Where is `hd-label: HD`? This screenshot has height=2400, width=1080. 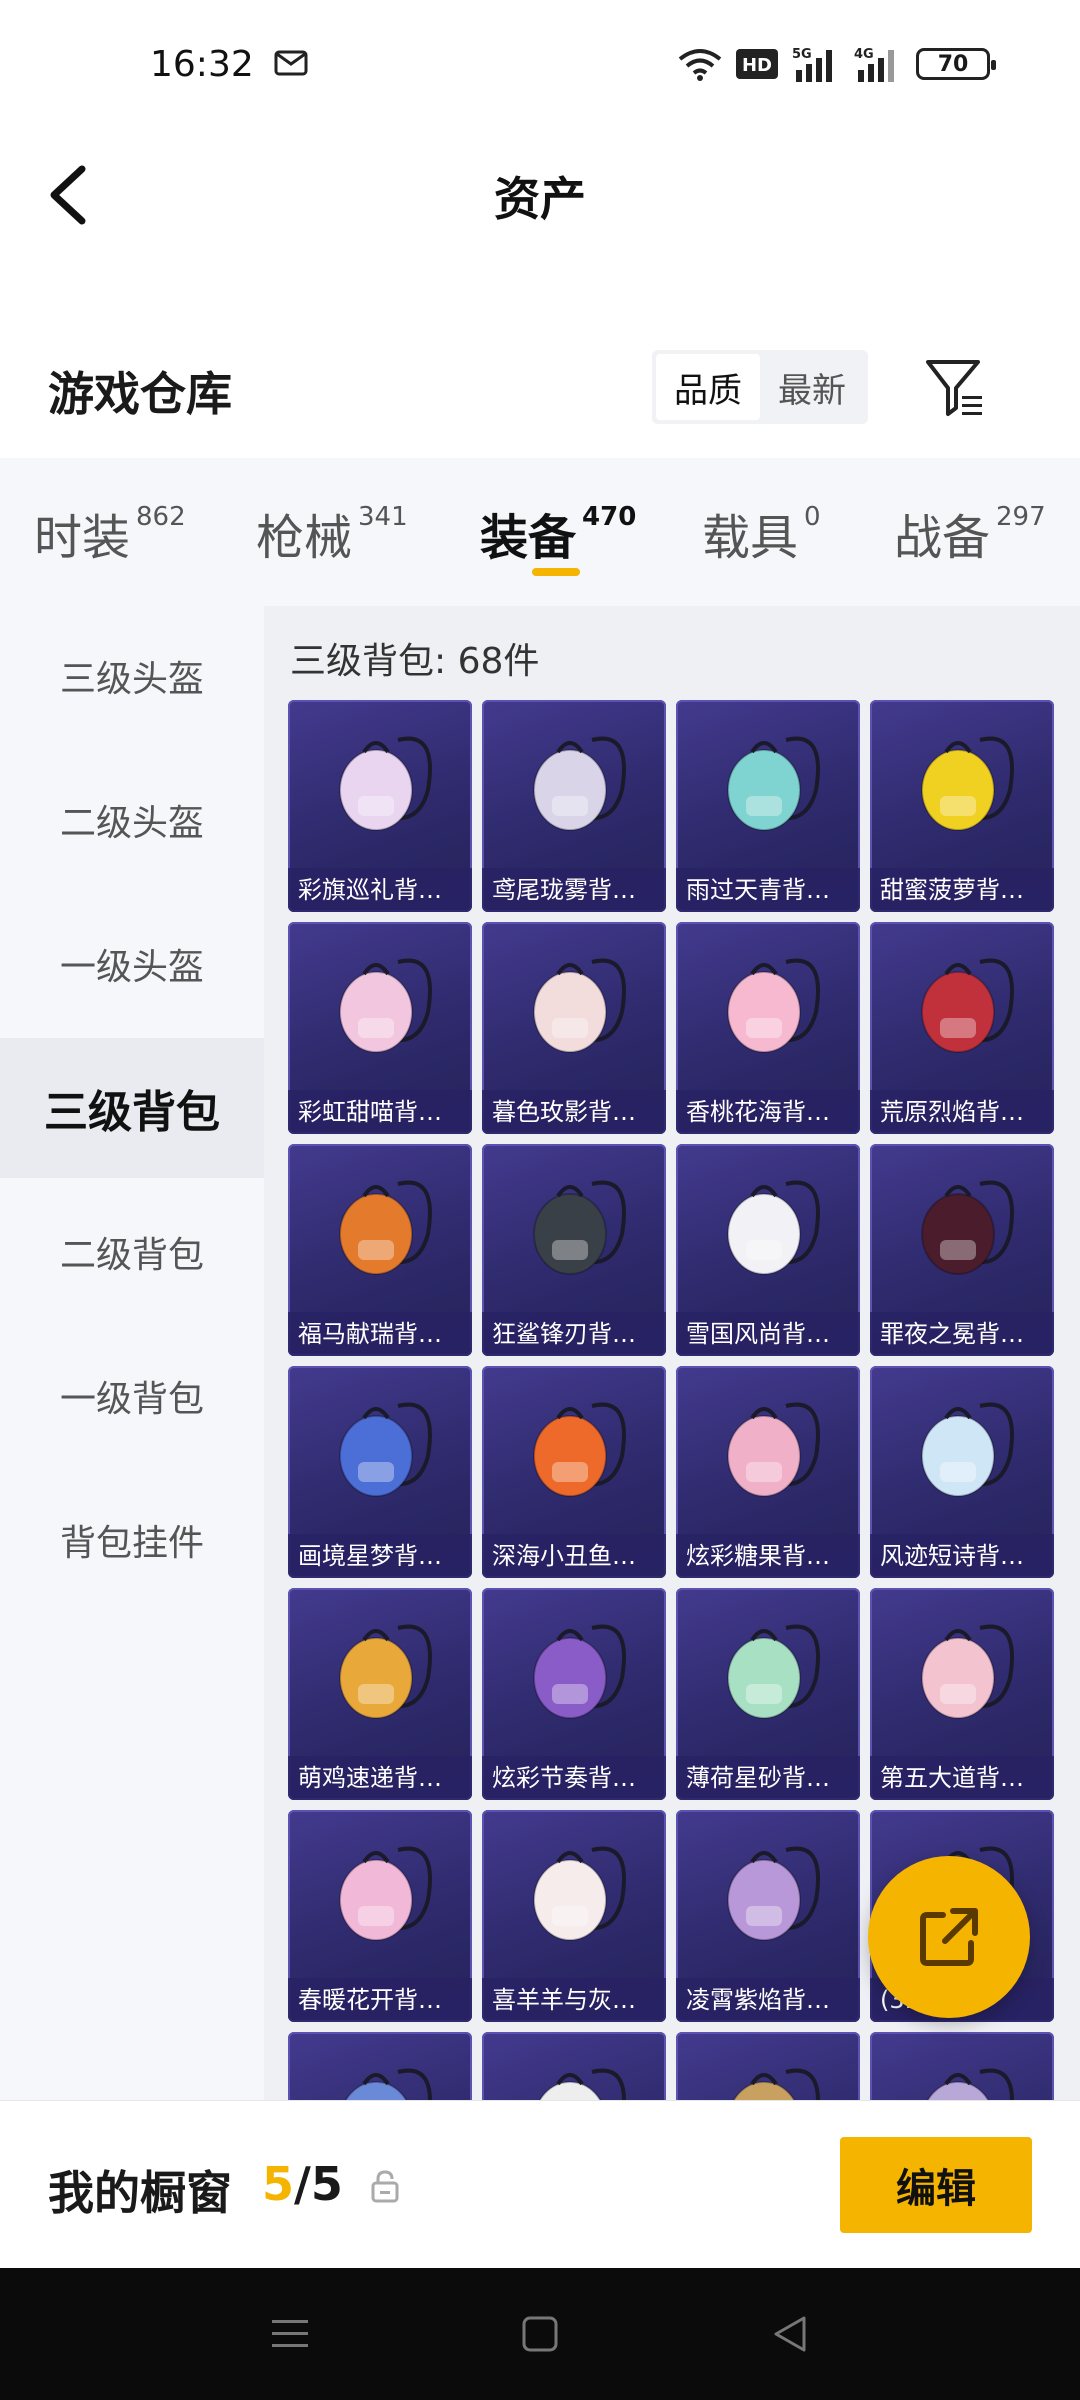
hd-label: HD is located at coordinates (757, 65).